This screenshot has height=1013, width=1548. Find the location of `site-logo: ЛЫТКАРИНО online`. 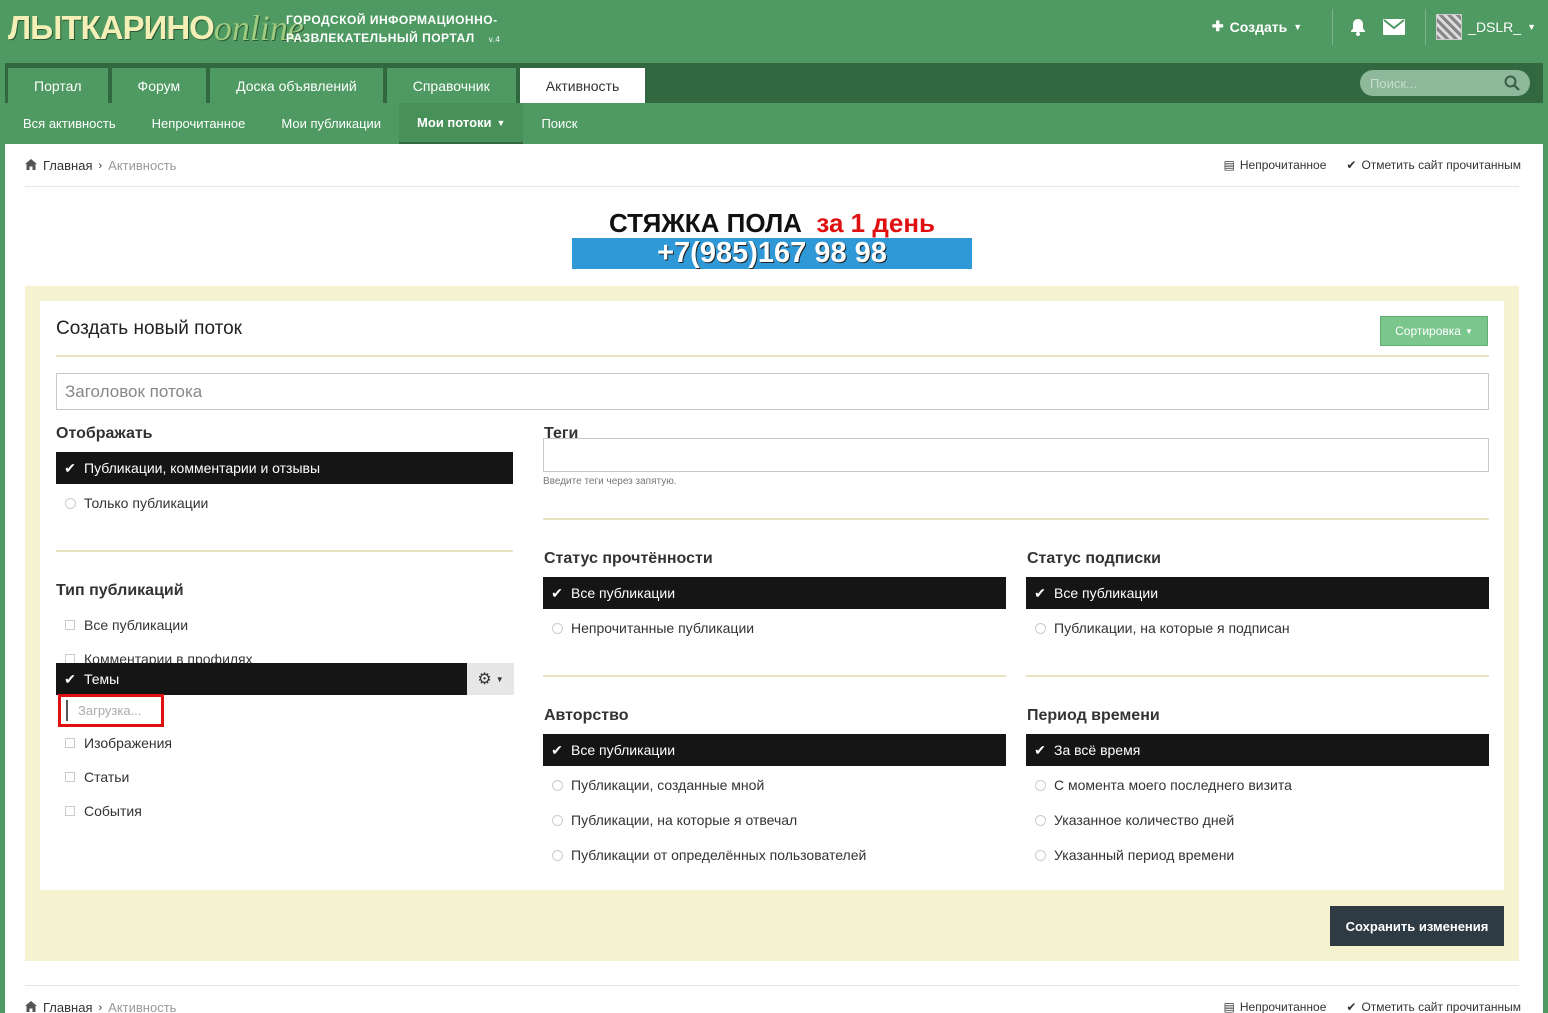

site-logo: ЛЫТКАРИНО online is located at coordinates (156, 28).